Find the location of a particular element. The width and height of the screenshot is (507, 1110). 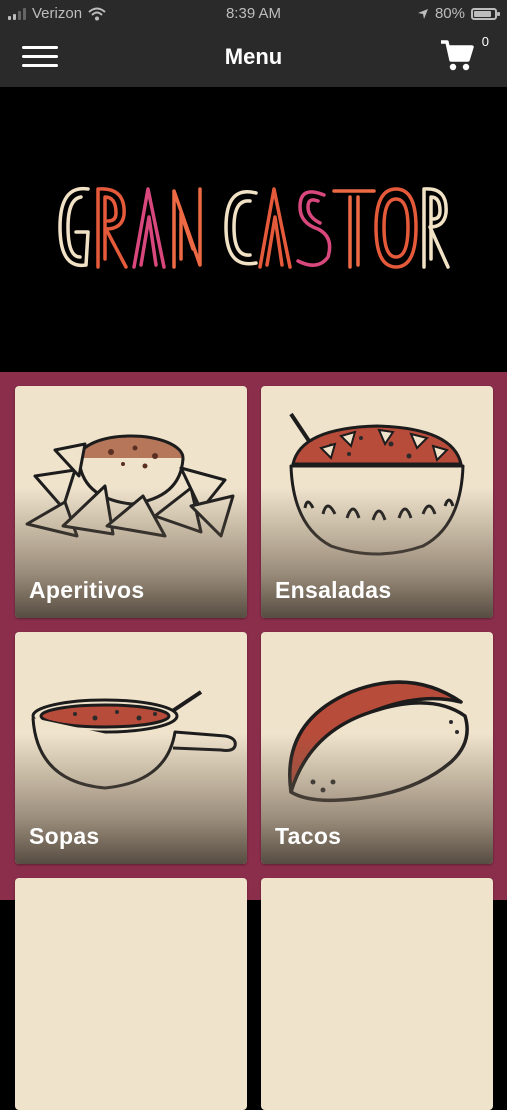

battery-icon is located at coordinates (485, 13).